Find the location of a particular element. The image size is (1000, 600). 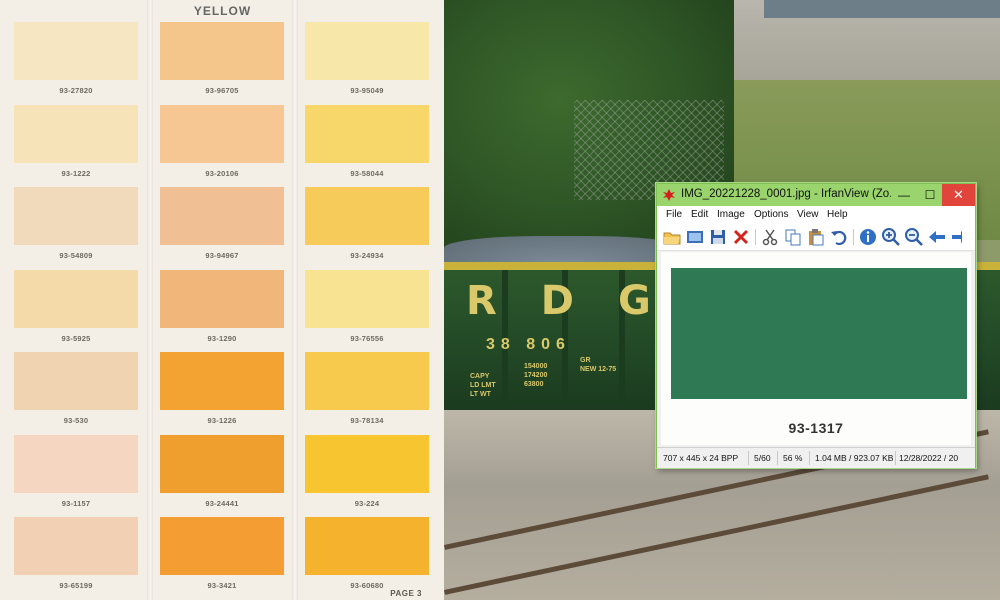

maximize-button: ☐ is located at coordinates (930, 195).